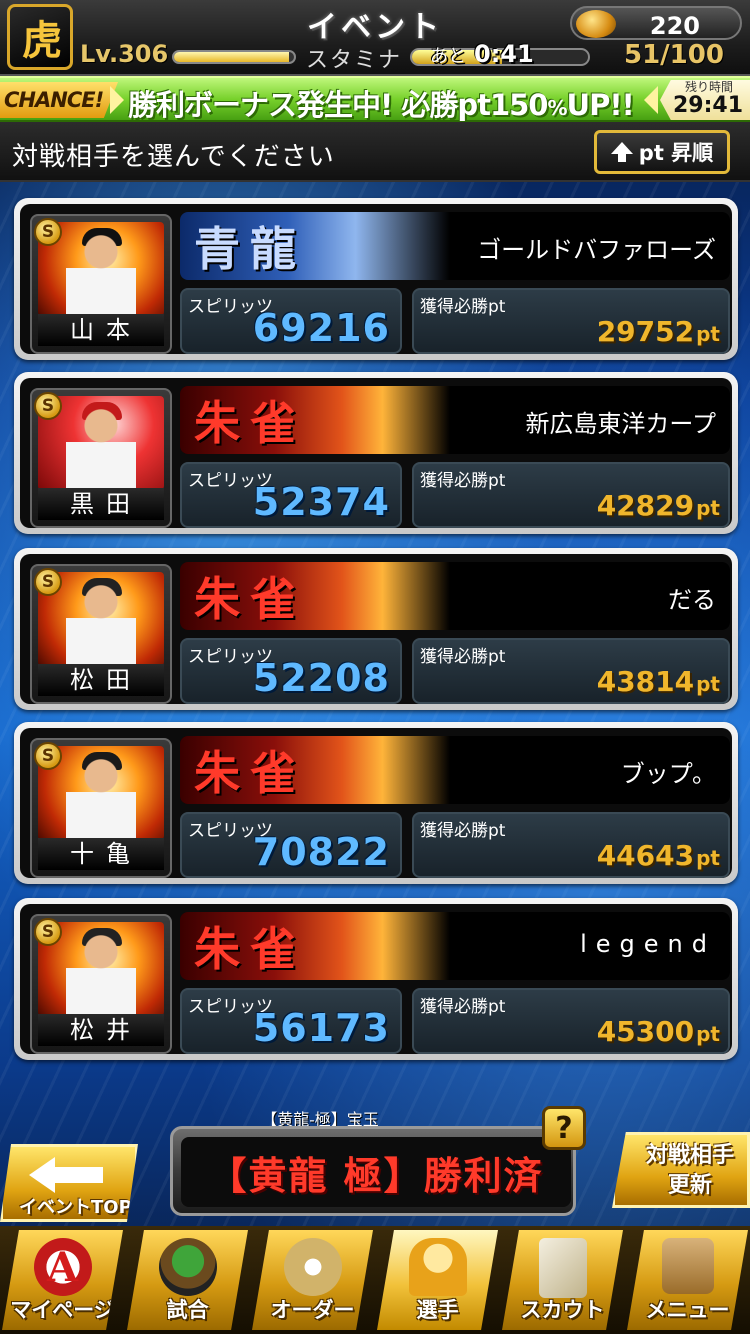 The image size is (750, 1334). Describe the element at coordinates (437, 1267) in the screenshot. I see `player-icon` at that location.